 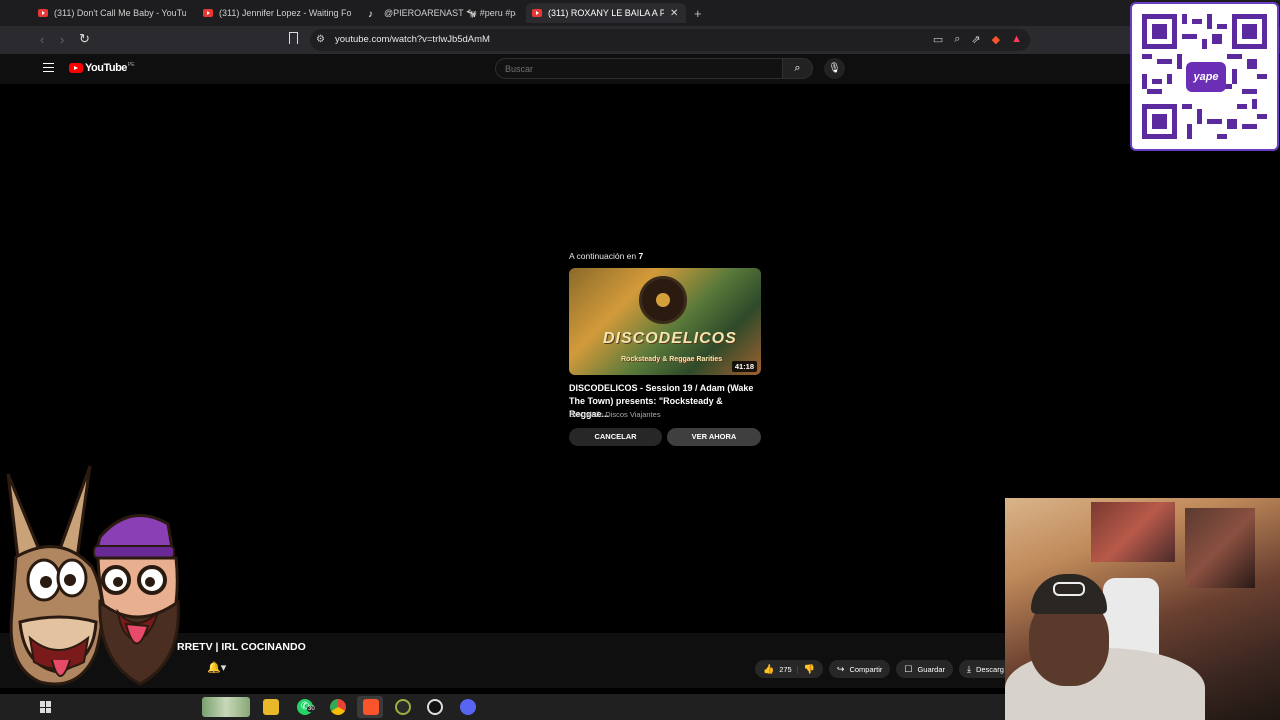 What do you see at coordinates (226, 707) in the screenshot?
I see `taskbar-weather-widget` at bounding box center [226, 707].